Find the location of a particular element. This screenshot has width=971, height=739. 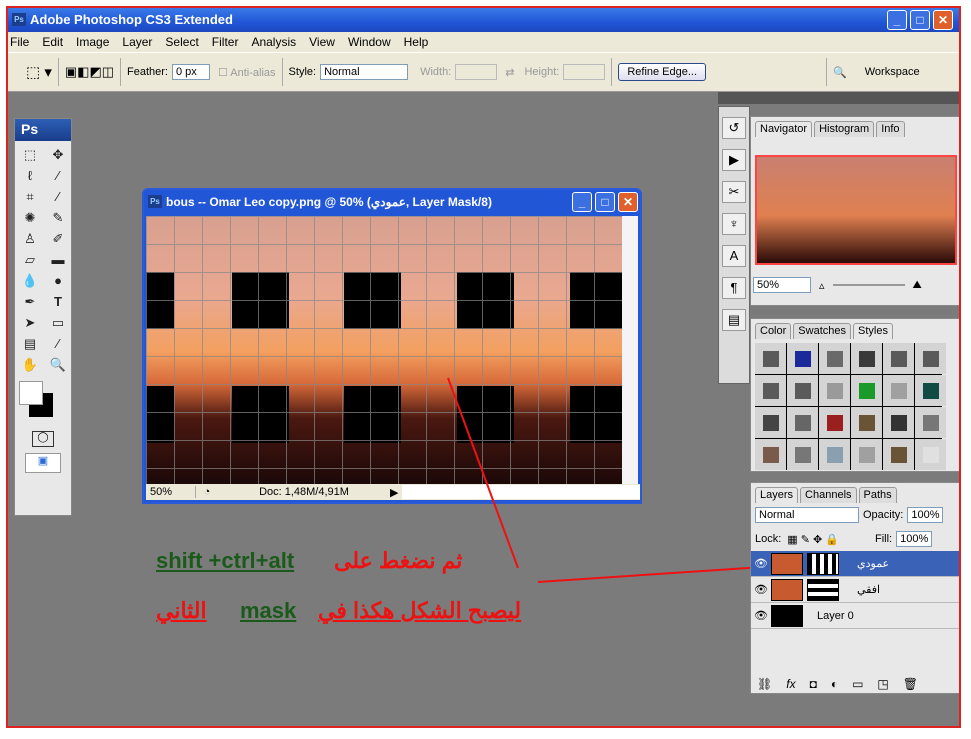

fx-icon: fx is located at coordinates (790, 684).